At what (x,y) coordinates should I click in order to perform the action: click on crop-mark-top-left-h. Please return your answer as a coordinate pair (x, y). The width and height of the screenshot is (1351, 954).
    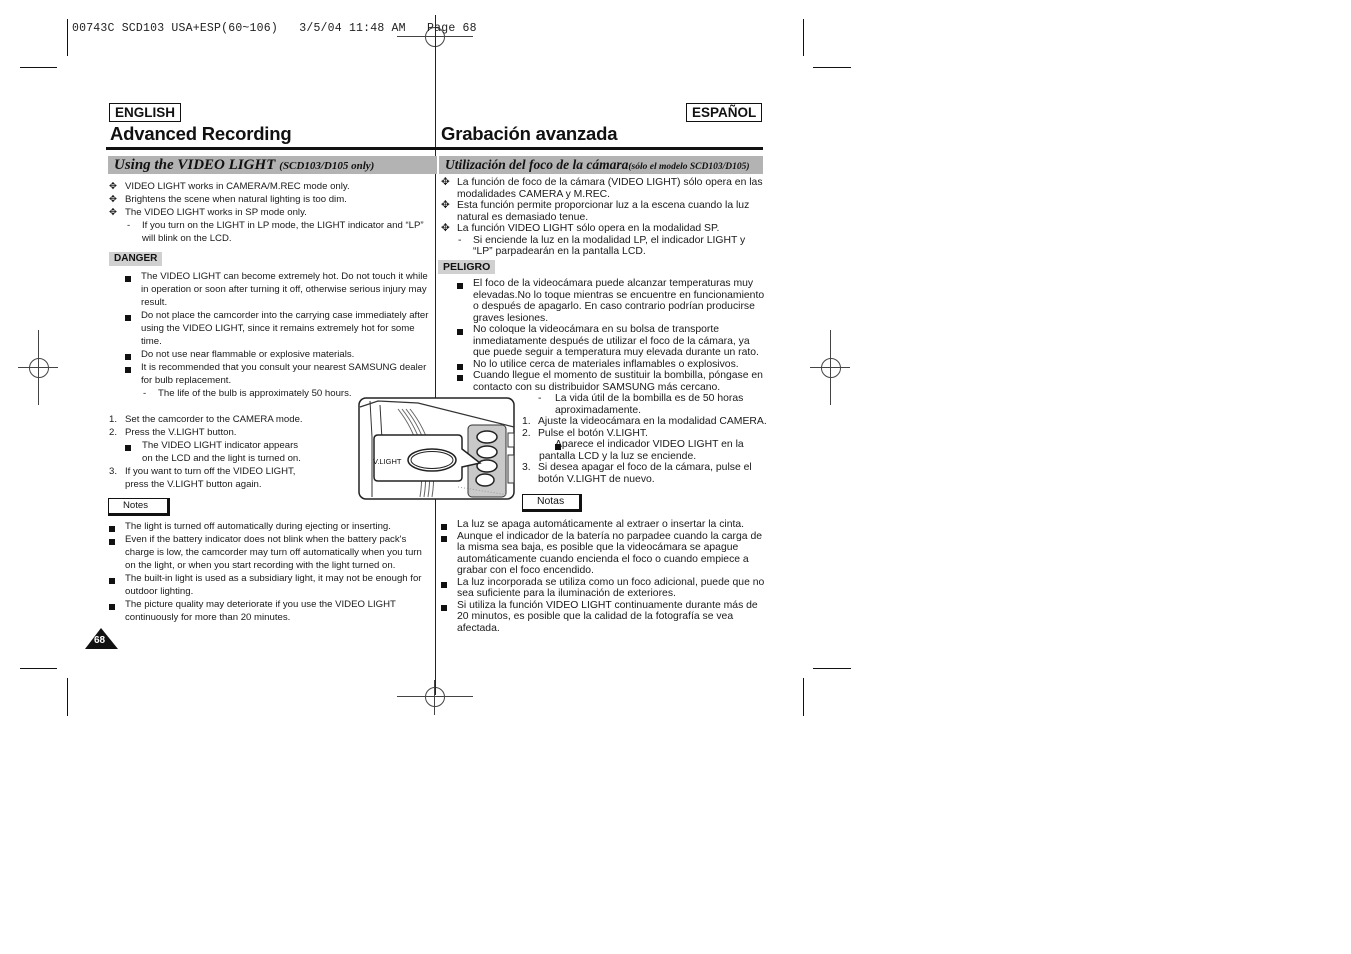
    Looking at the image, I should click on (38, 67).